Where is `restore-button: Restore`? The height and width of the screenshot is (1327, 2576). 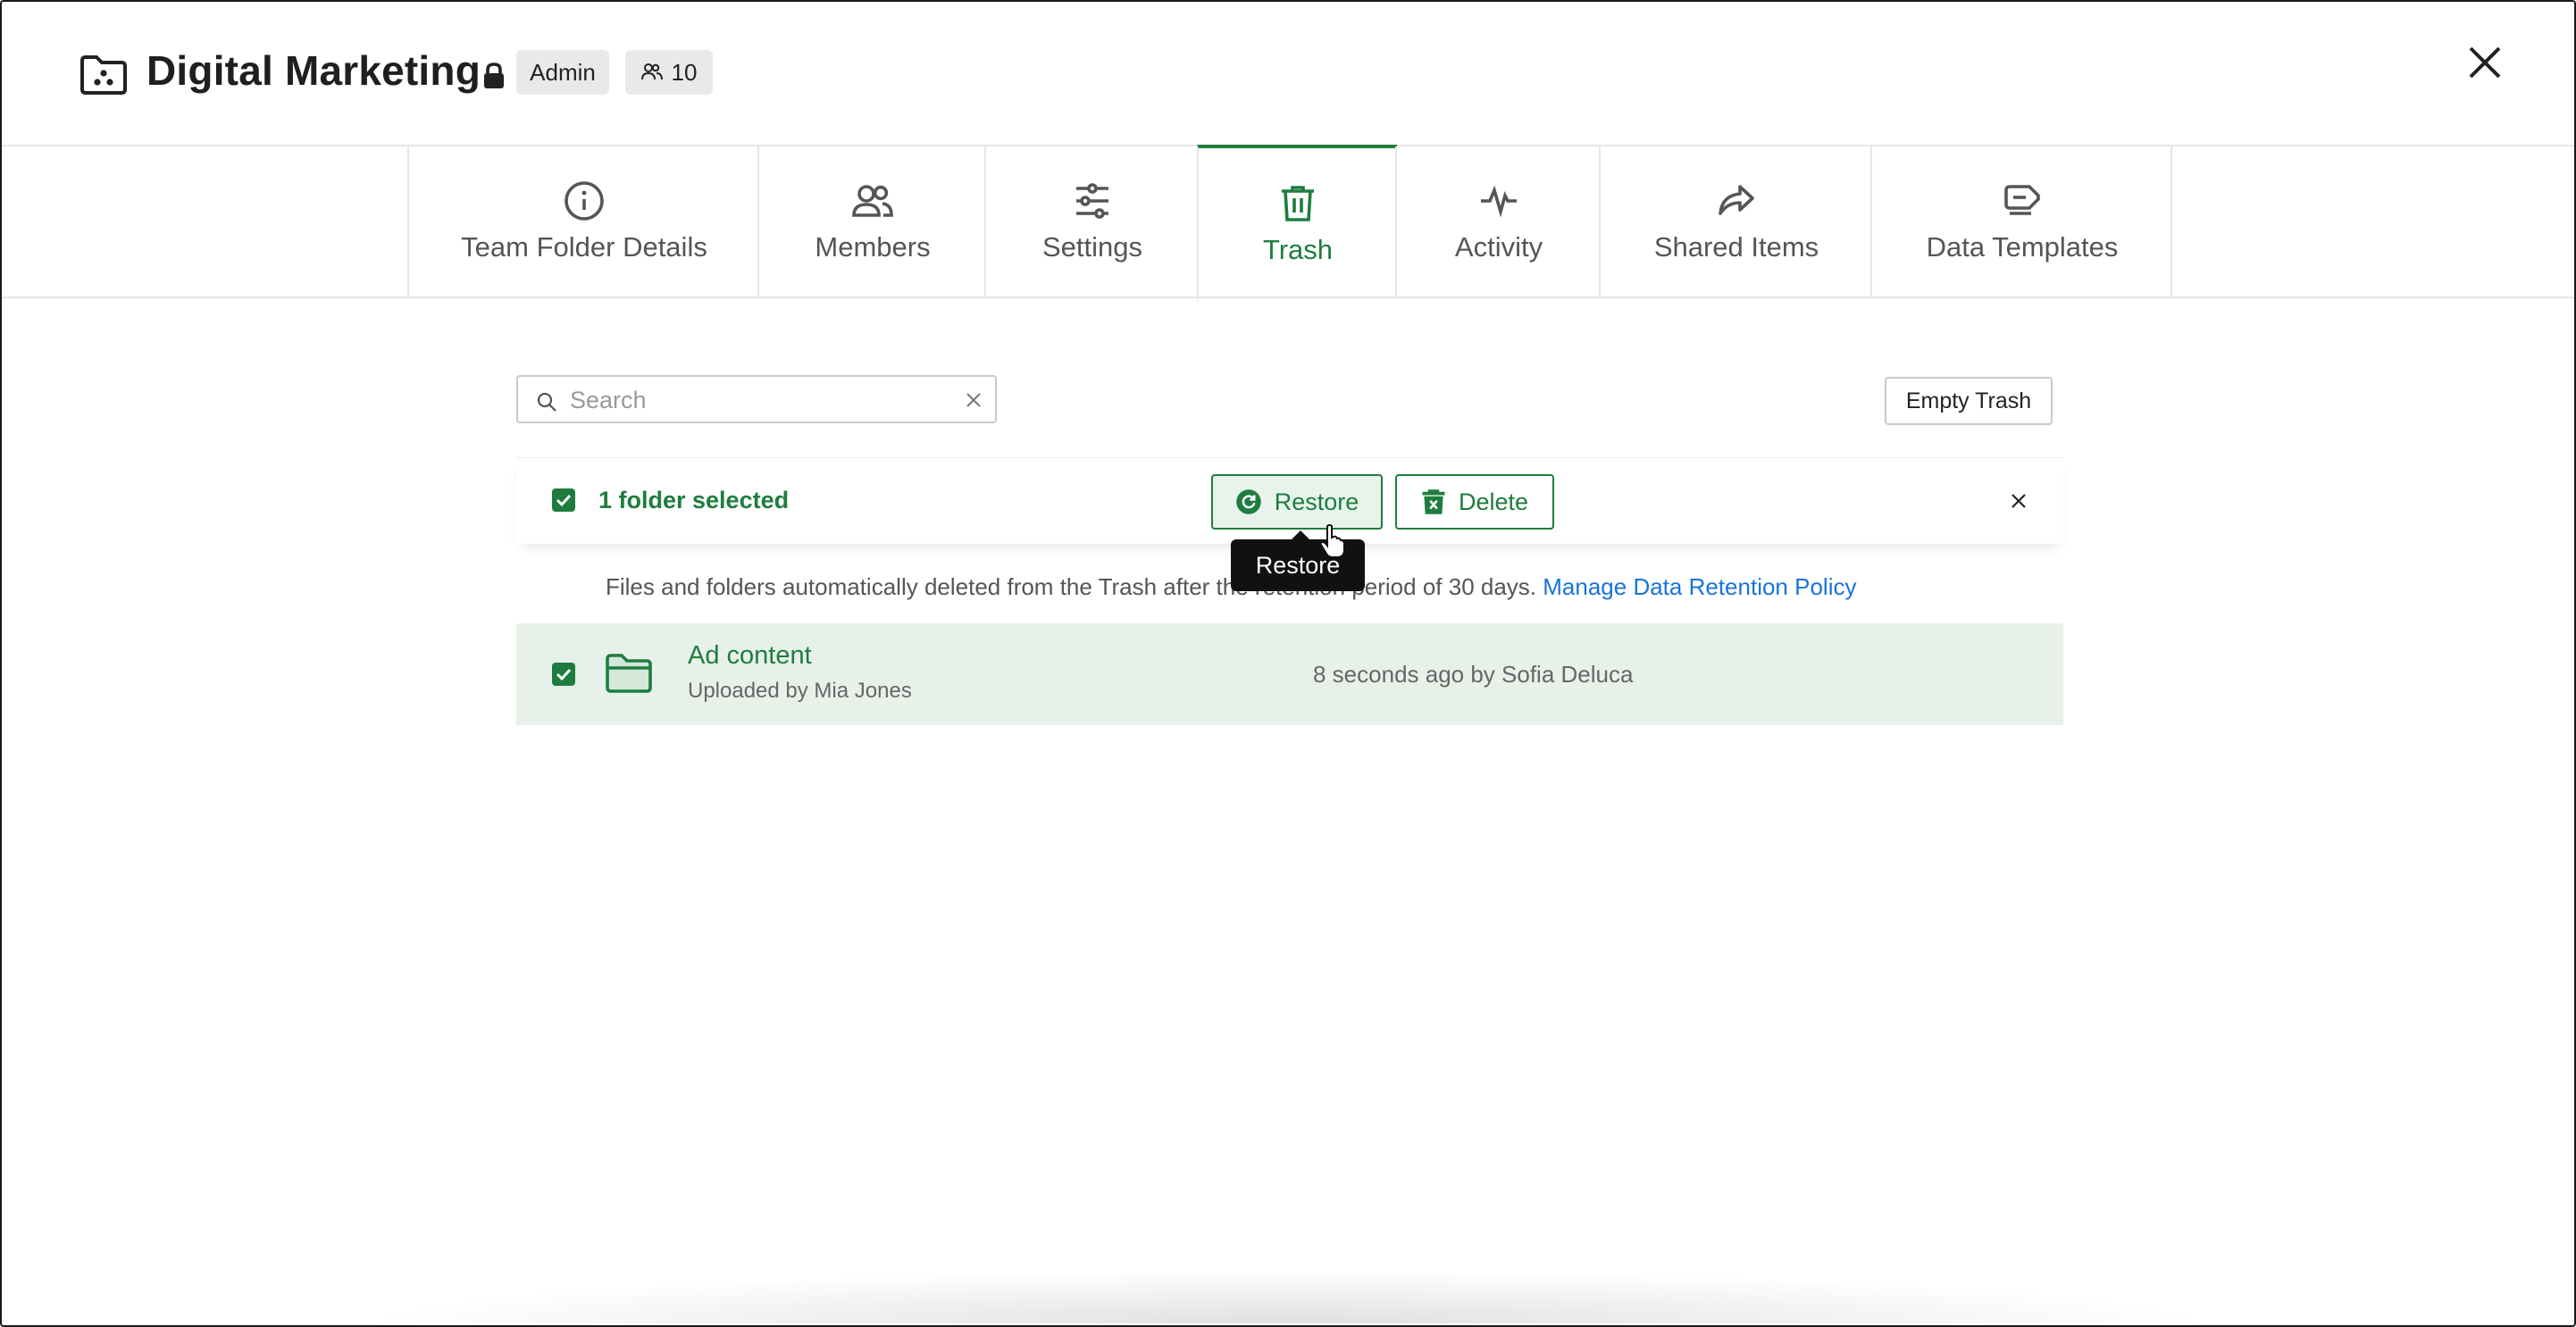
restore-button: Restore is located at coordinates (1297, 502).